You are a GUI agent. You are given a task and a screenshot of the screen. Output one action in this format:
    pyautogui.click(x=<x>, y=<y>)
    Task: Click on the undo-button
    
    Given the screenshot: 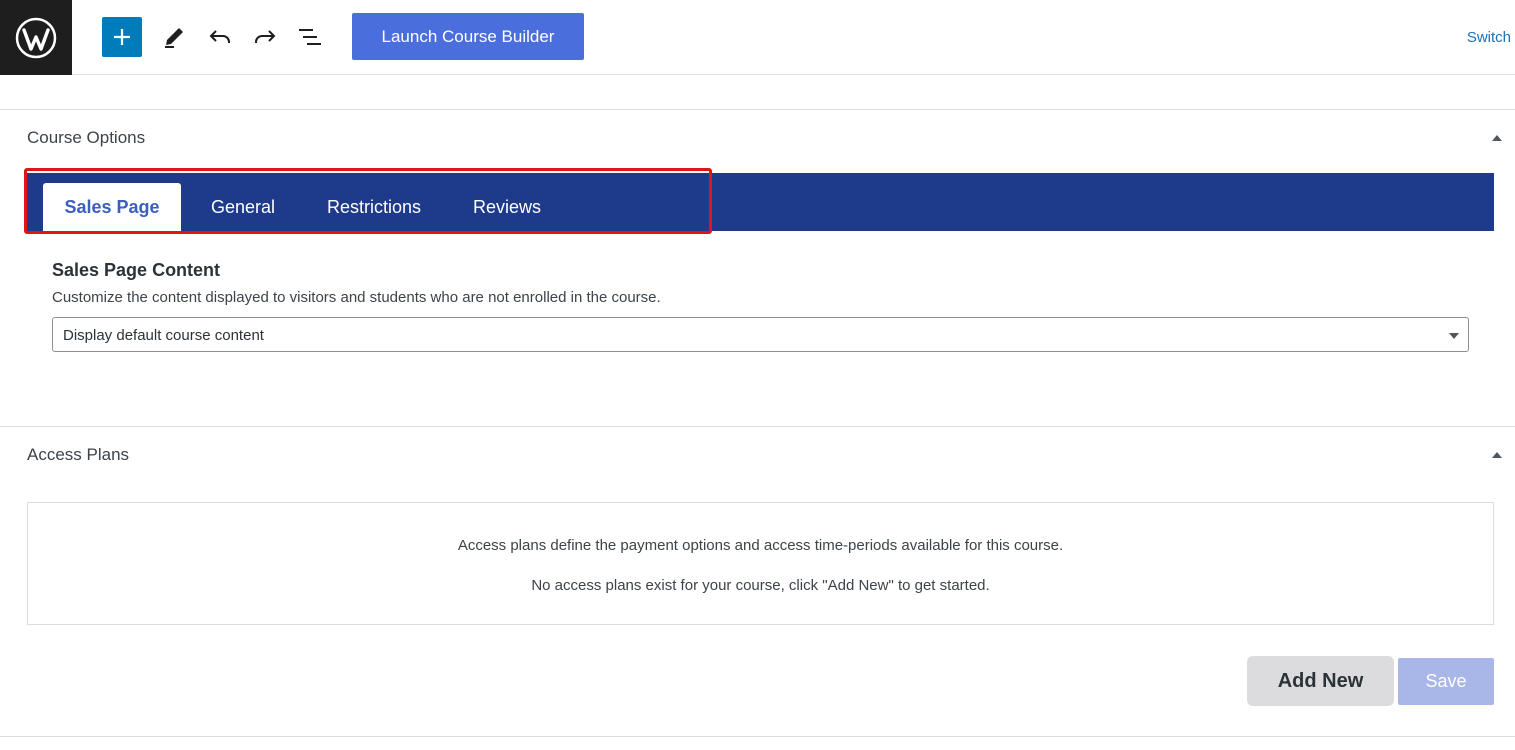 What is the action you would take?
    pyautogui.click(x=220, y=37)
    